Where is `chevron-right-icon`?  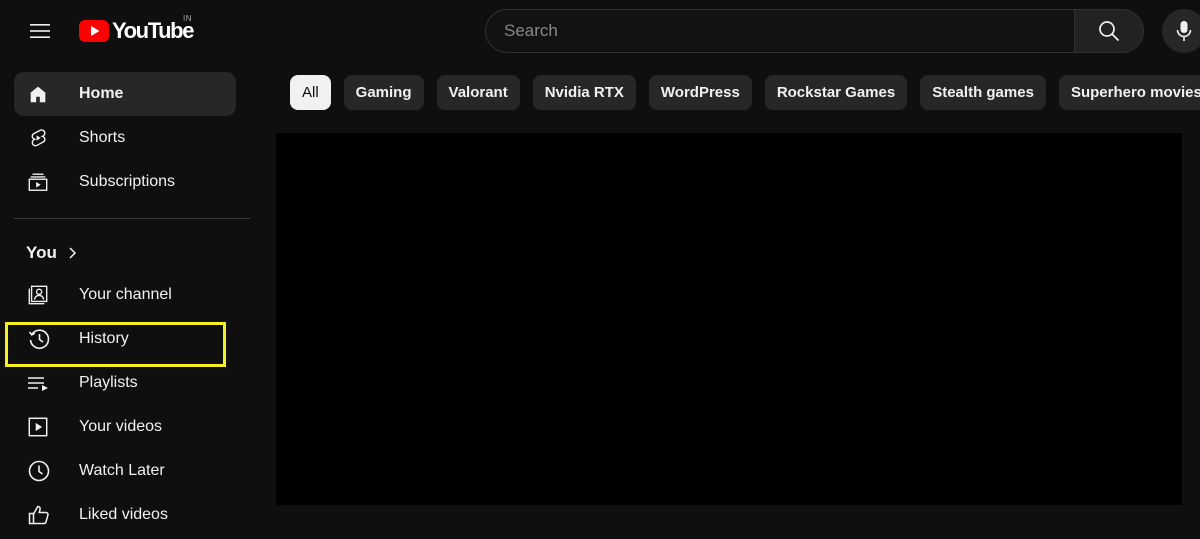 chevron-right-icon is located at coordinates (72, 253).